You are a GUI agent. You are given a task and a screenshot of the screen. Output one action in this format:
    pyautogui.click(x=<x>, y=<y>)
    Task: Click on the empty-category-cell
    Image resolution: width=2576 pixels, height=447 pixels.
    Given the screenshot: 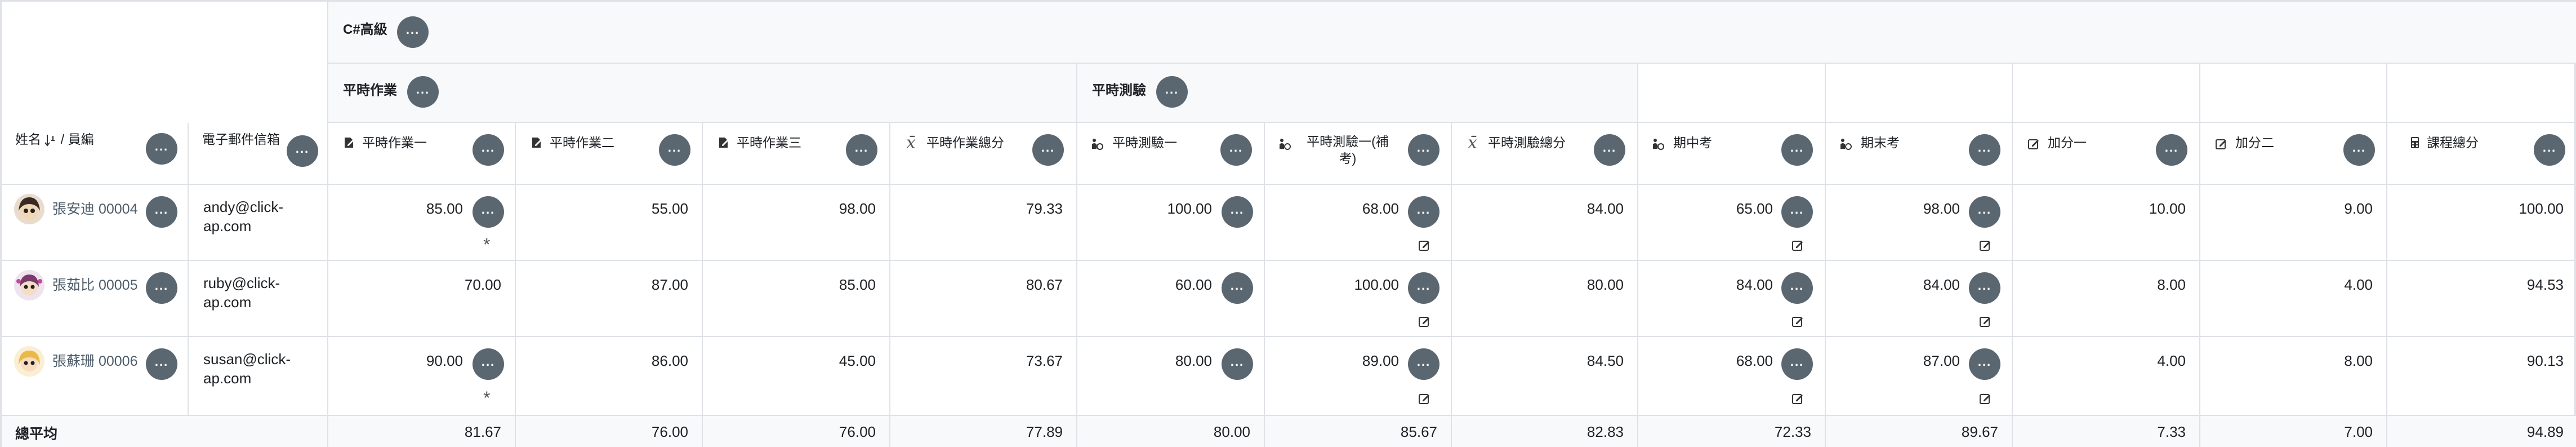 What is the action you would take?
    pyautogui.click(x=2106, y=93)
    